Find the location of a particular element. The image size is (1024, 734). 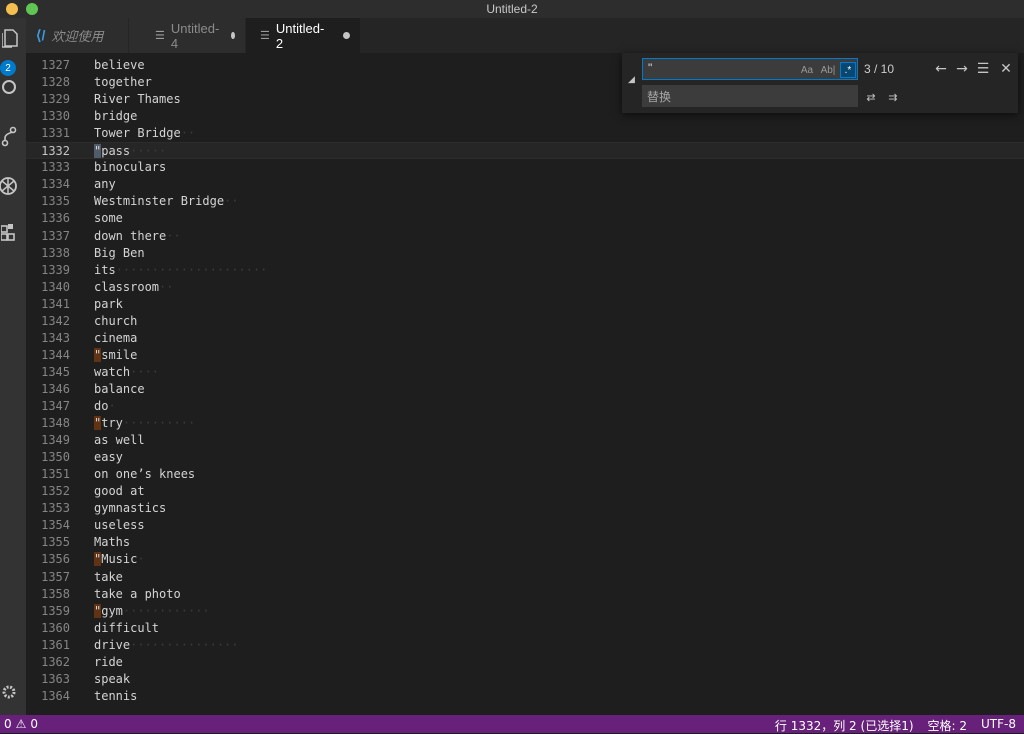

line-content: church is located at coordinates (116, 320).